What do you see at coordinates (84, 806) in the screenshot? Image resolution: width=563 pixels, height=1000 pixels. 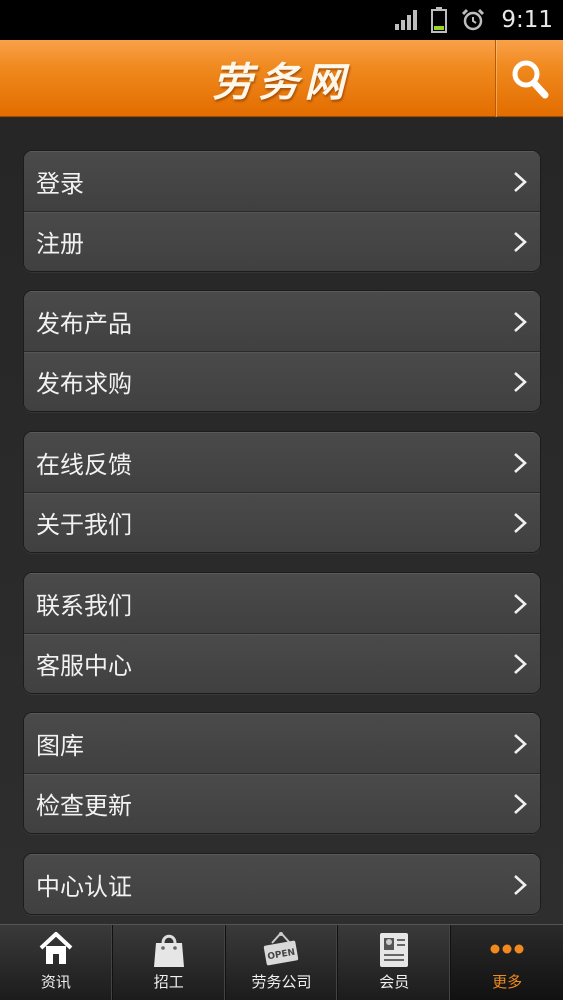 I see `menu-item-label: 检查更新` at bounding box center [84, 806].